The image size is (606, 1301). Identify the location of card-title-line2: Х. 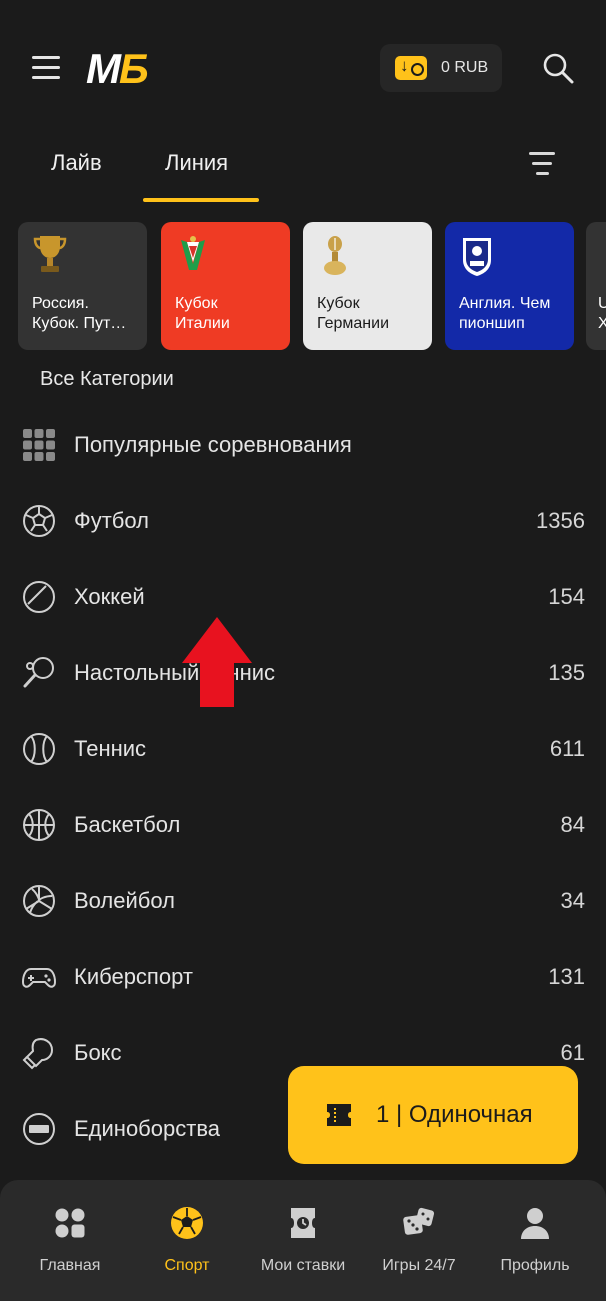
(602, 323).